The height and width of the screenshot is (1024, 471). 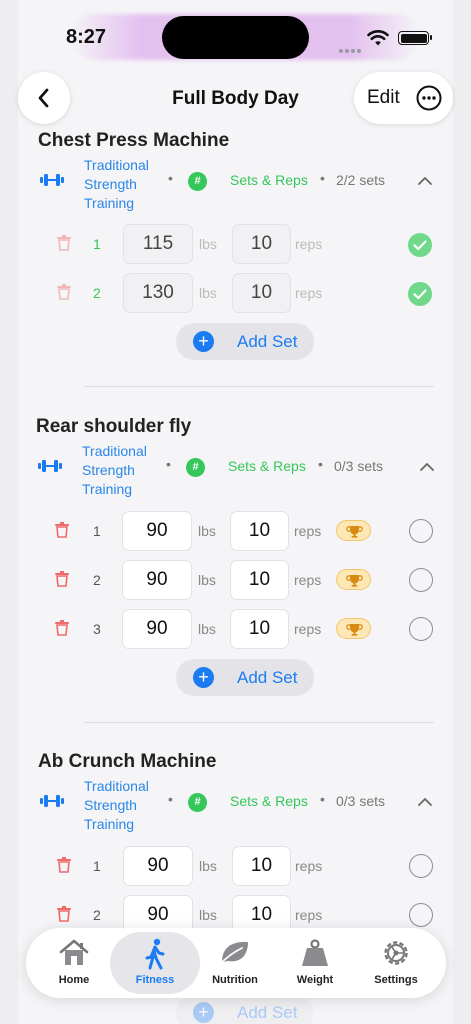 What do you see at coordinates (235, 99) in the screenshot?
I see `nav-header: Full Body Day Edit` at bounding box center [235, 99].